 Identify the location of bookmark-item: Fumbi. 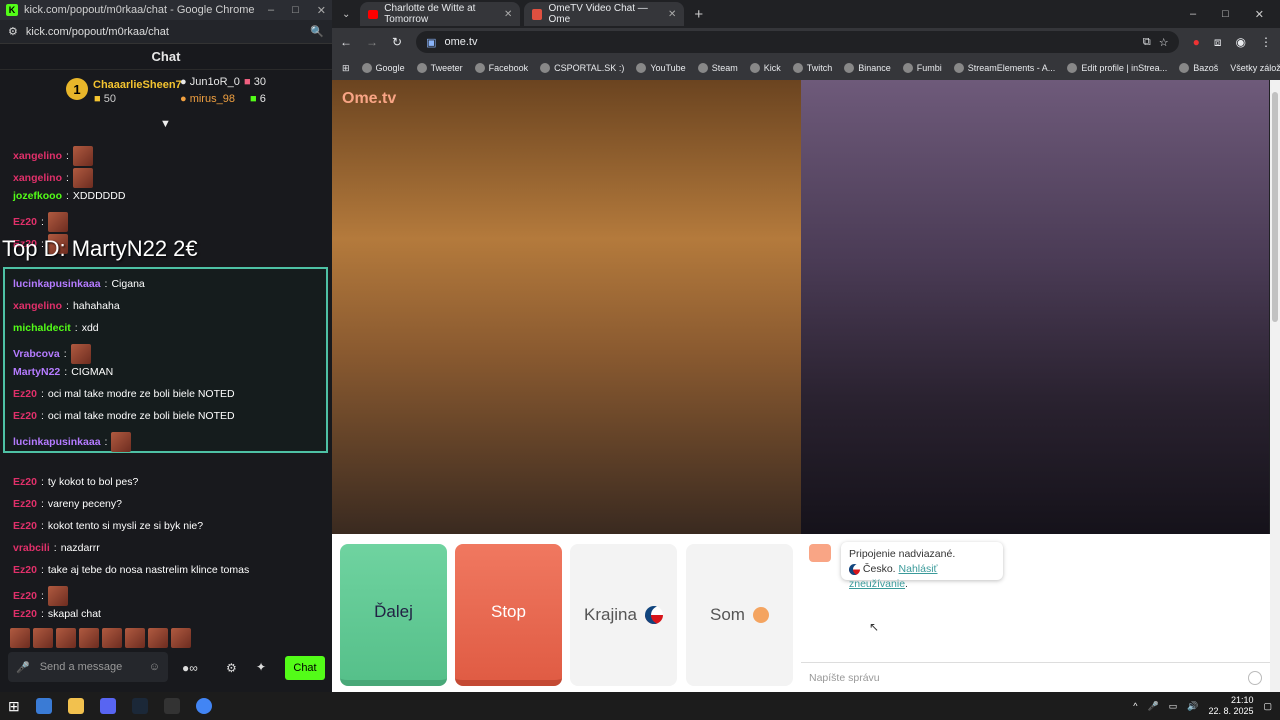
(922, 68).